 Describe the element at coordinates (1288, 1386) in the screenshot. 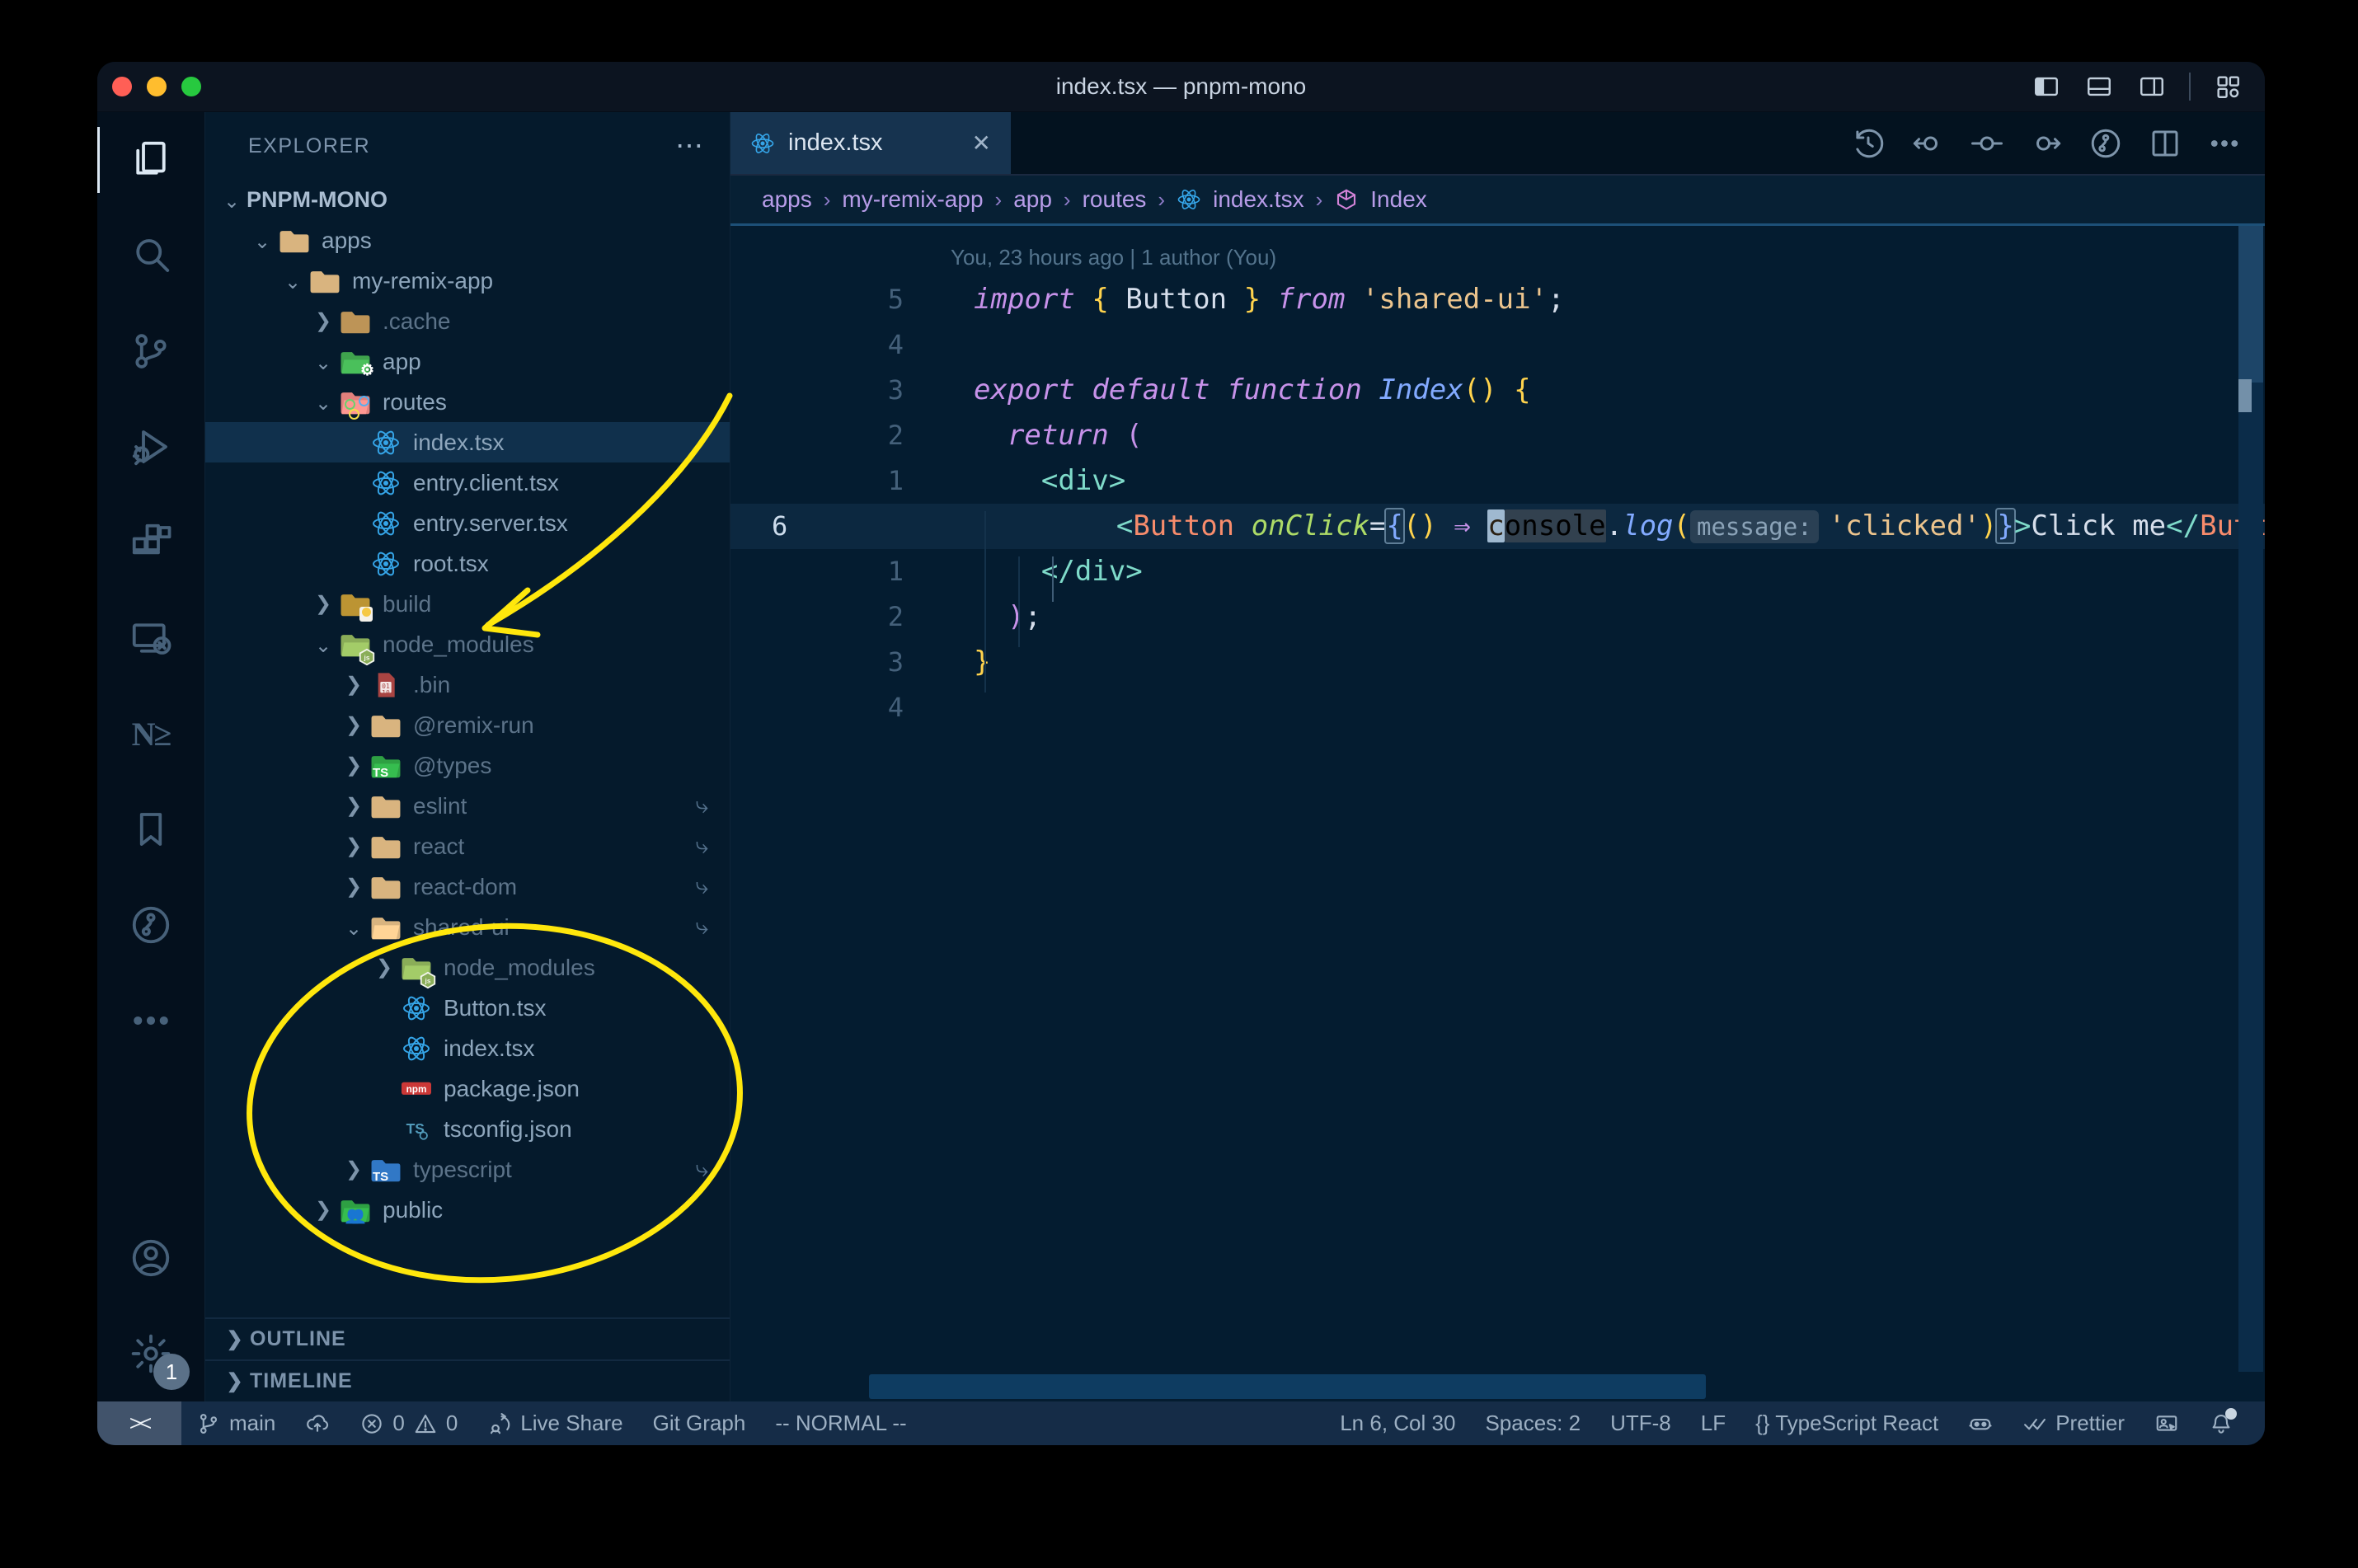

I see `horizontal-scrollbar` at that location.